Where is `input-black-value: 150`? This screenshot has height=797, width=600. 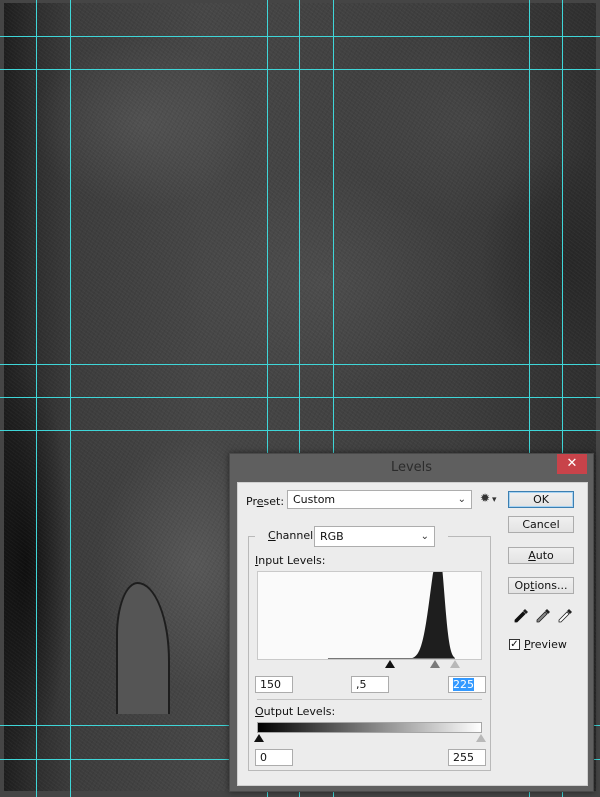 input-black-value: 150 is located at coordinates (270, 684).